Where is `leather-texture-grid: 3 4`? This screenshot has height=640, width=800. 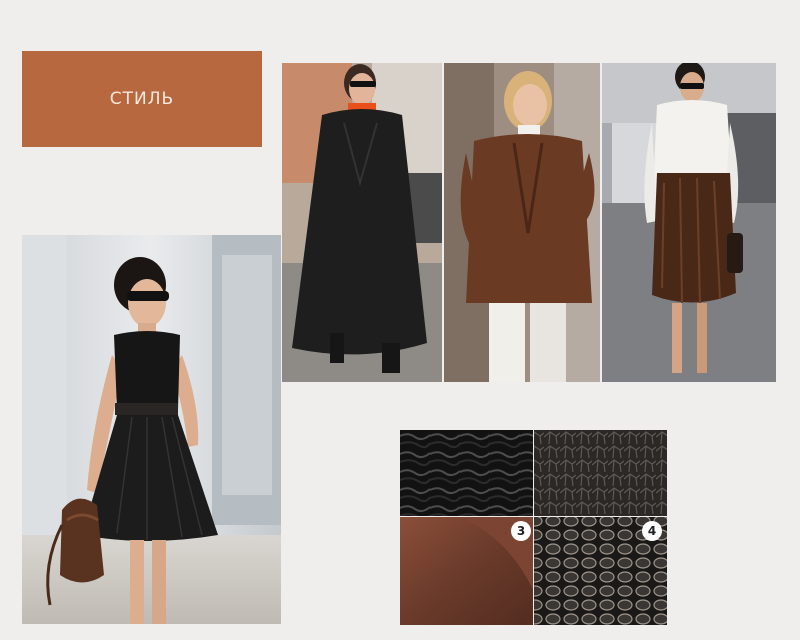 leather-texture-grid: 3 4 is located at coordinates (533, 527).